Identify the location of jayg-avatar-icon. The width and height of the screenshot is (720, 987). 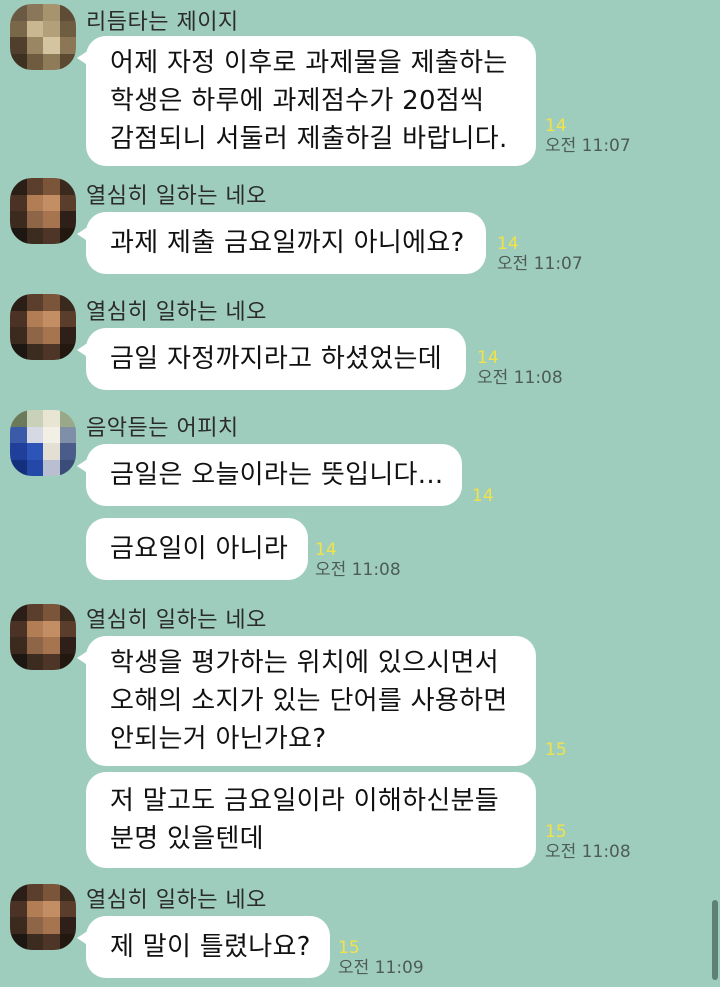
(43, 37).